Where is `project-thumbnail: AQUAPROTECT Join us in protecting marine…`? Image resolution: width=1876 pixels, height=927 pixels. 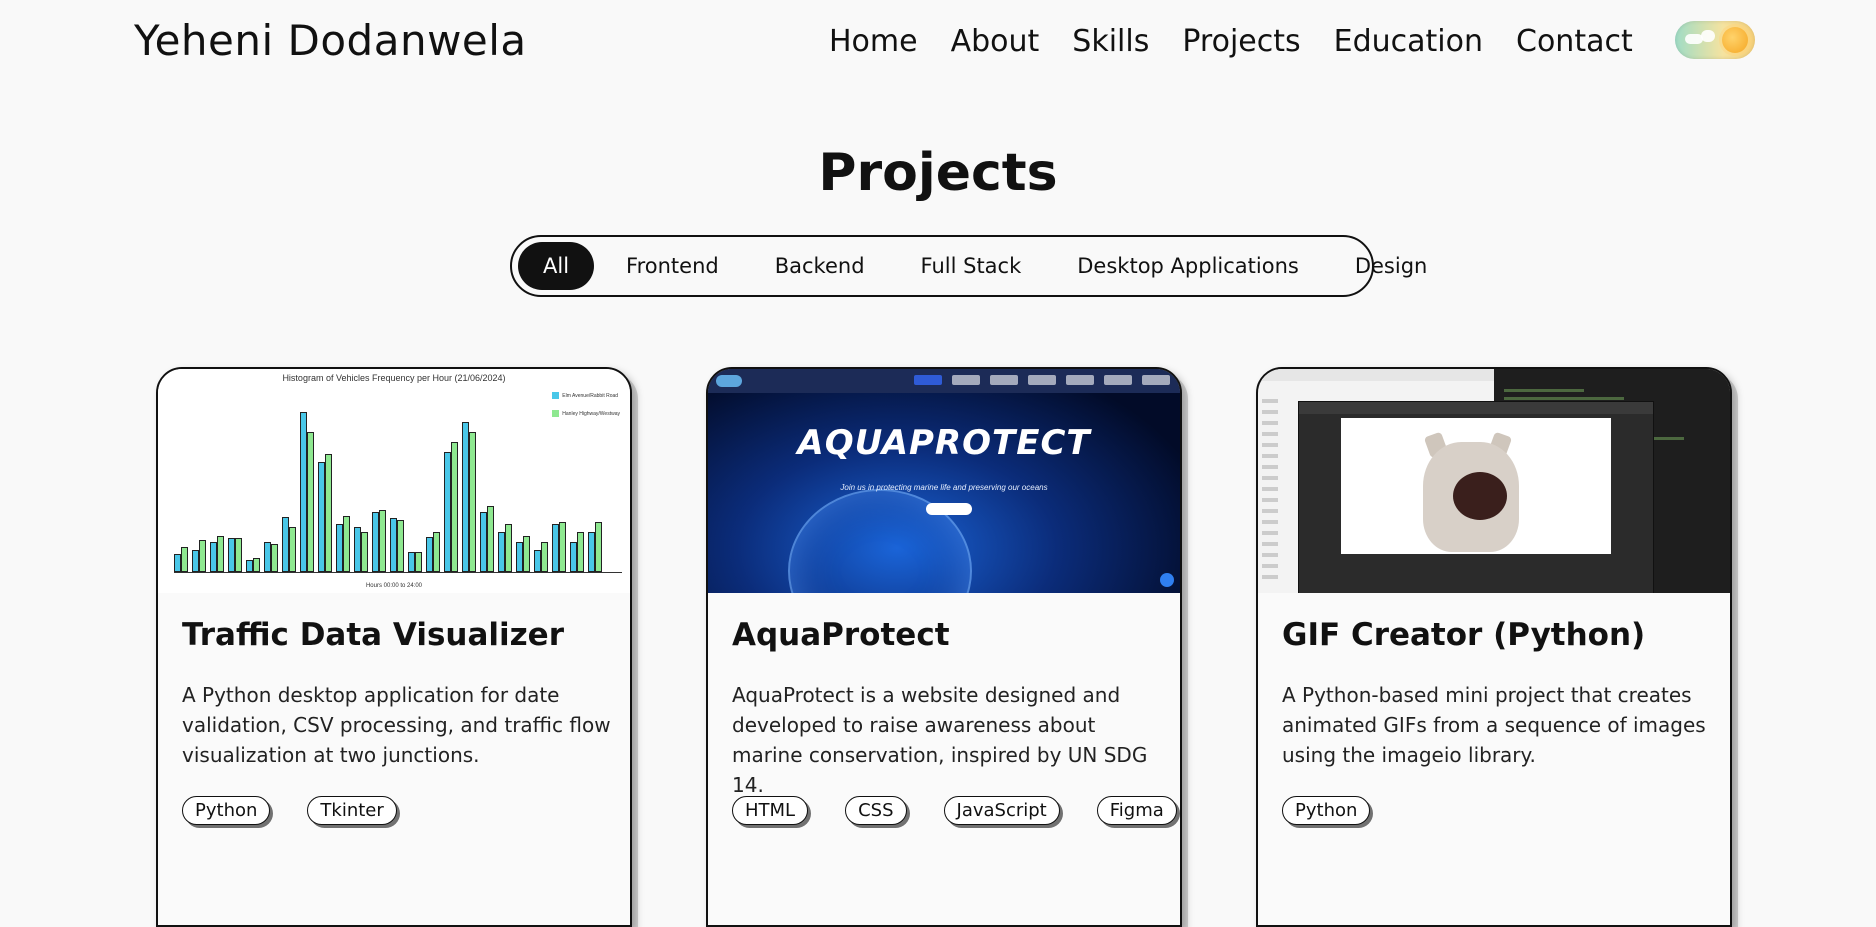 project-thumbnail: AQUAPROTECT Join us in protecting marine… is located at coordinates (944, 481).